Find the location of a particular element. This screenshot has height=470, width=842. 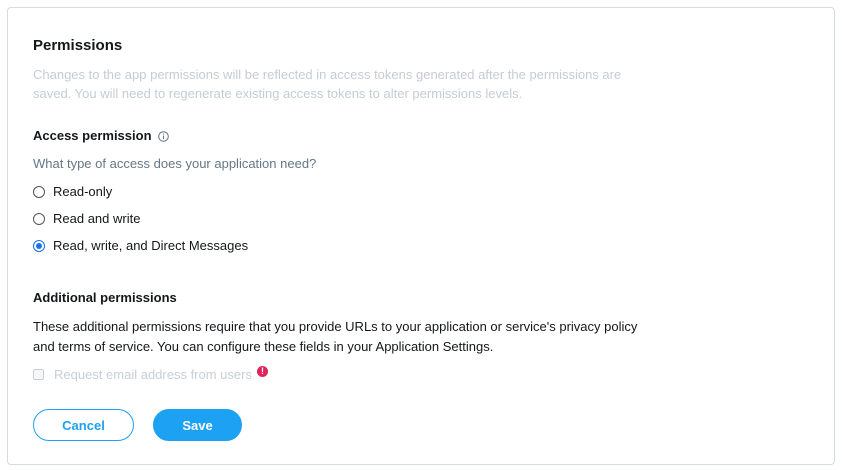

radio-read-write: Read and write is located at coordinates (86, 218).